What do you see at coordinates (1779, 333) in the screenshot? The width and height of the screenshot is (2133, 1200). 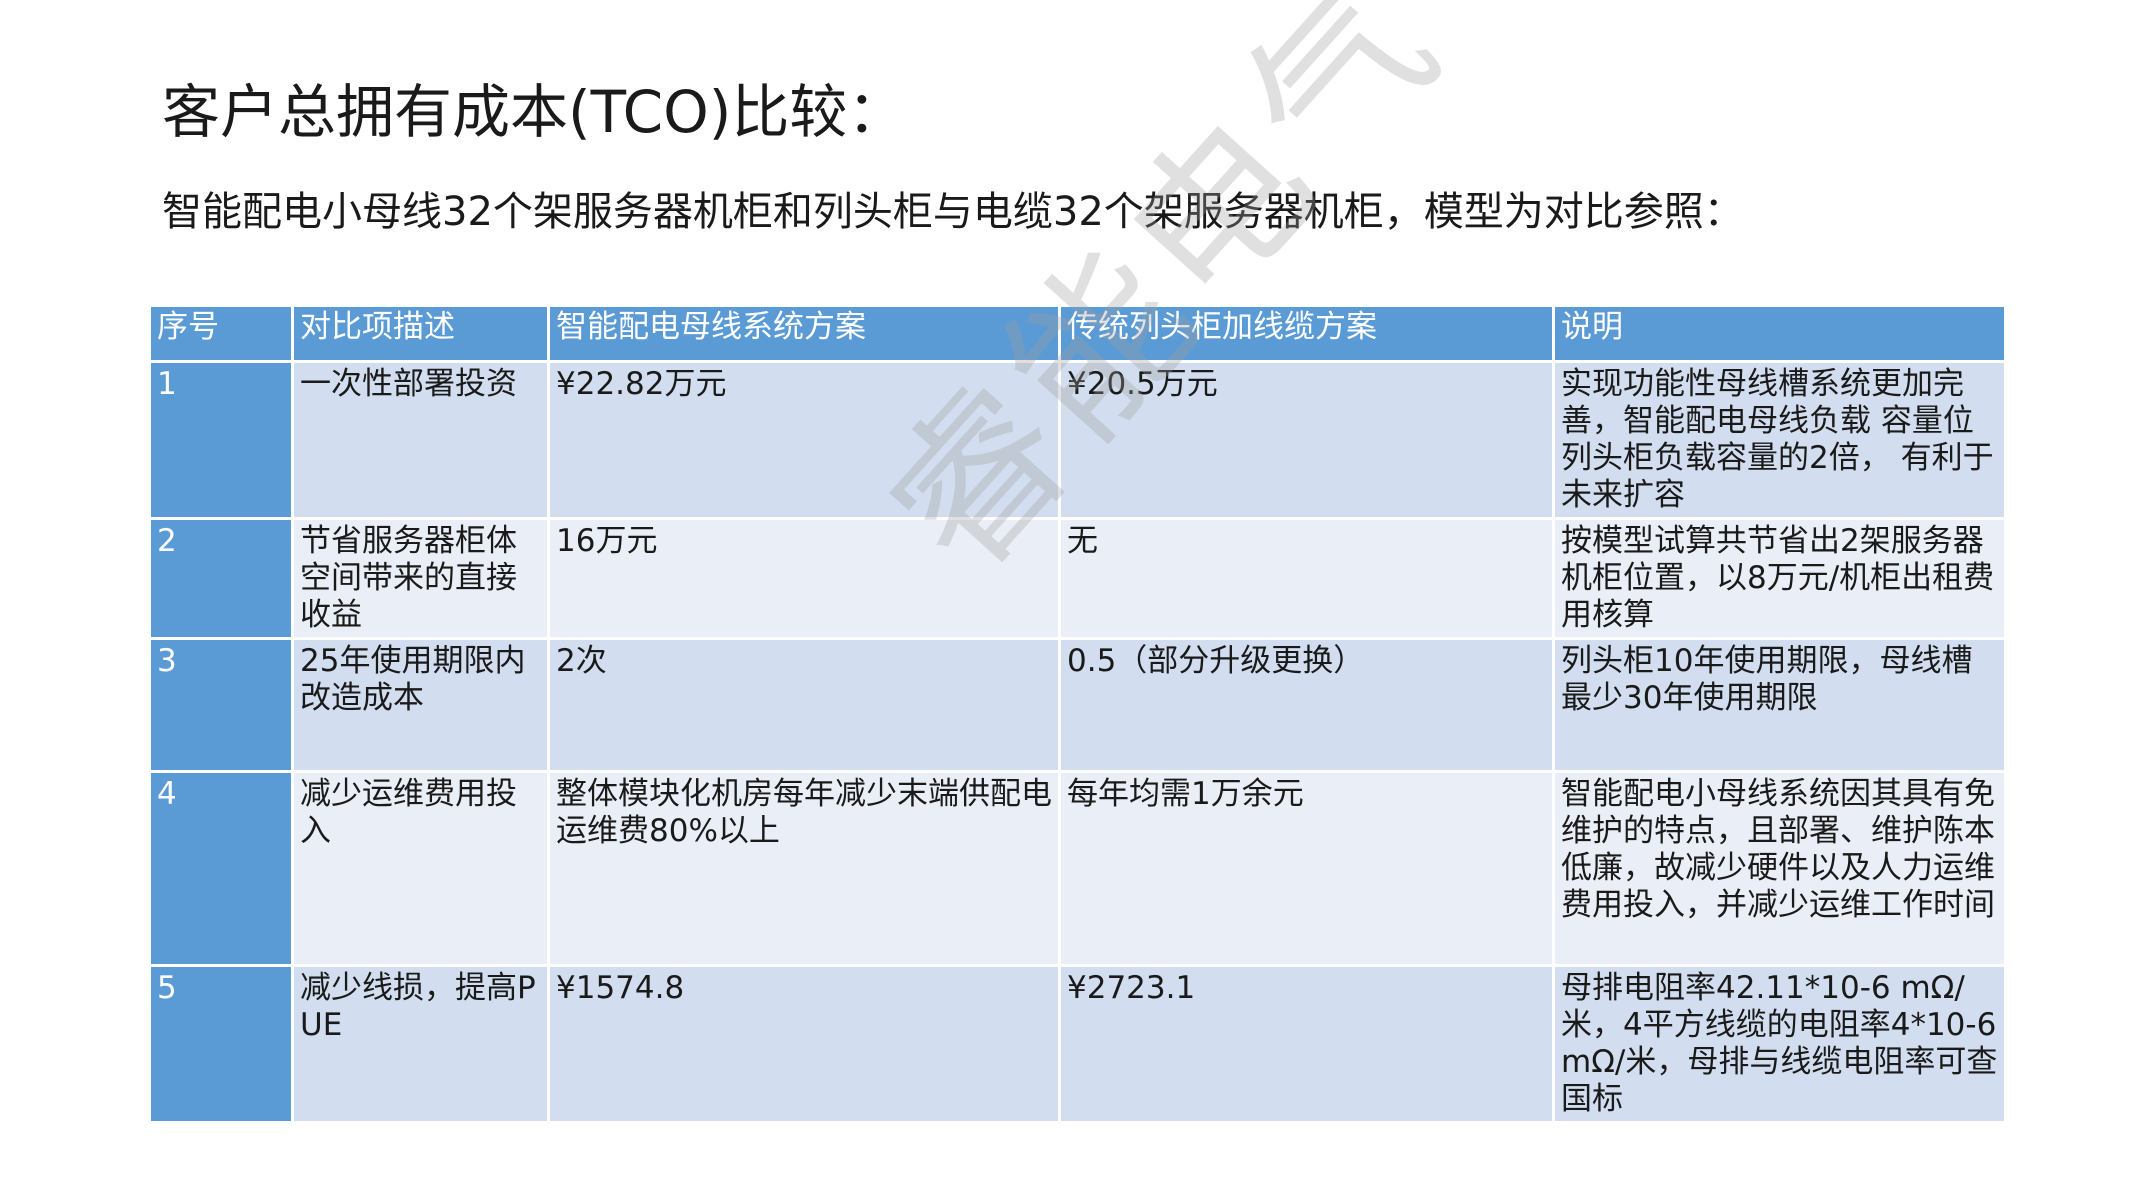 I see `header-note: 说明` at bounding box center [1779, 333].